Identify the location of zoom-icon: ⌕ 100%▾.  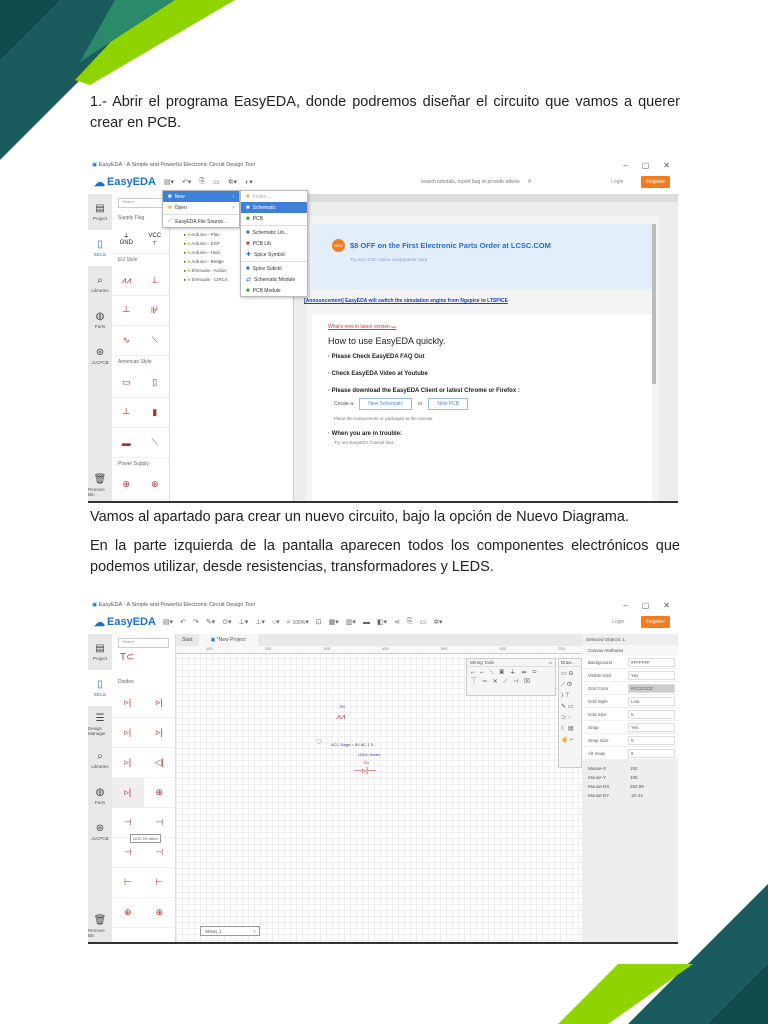
(298, 622).